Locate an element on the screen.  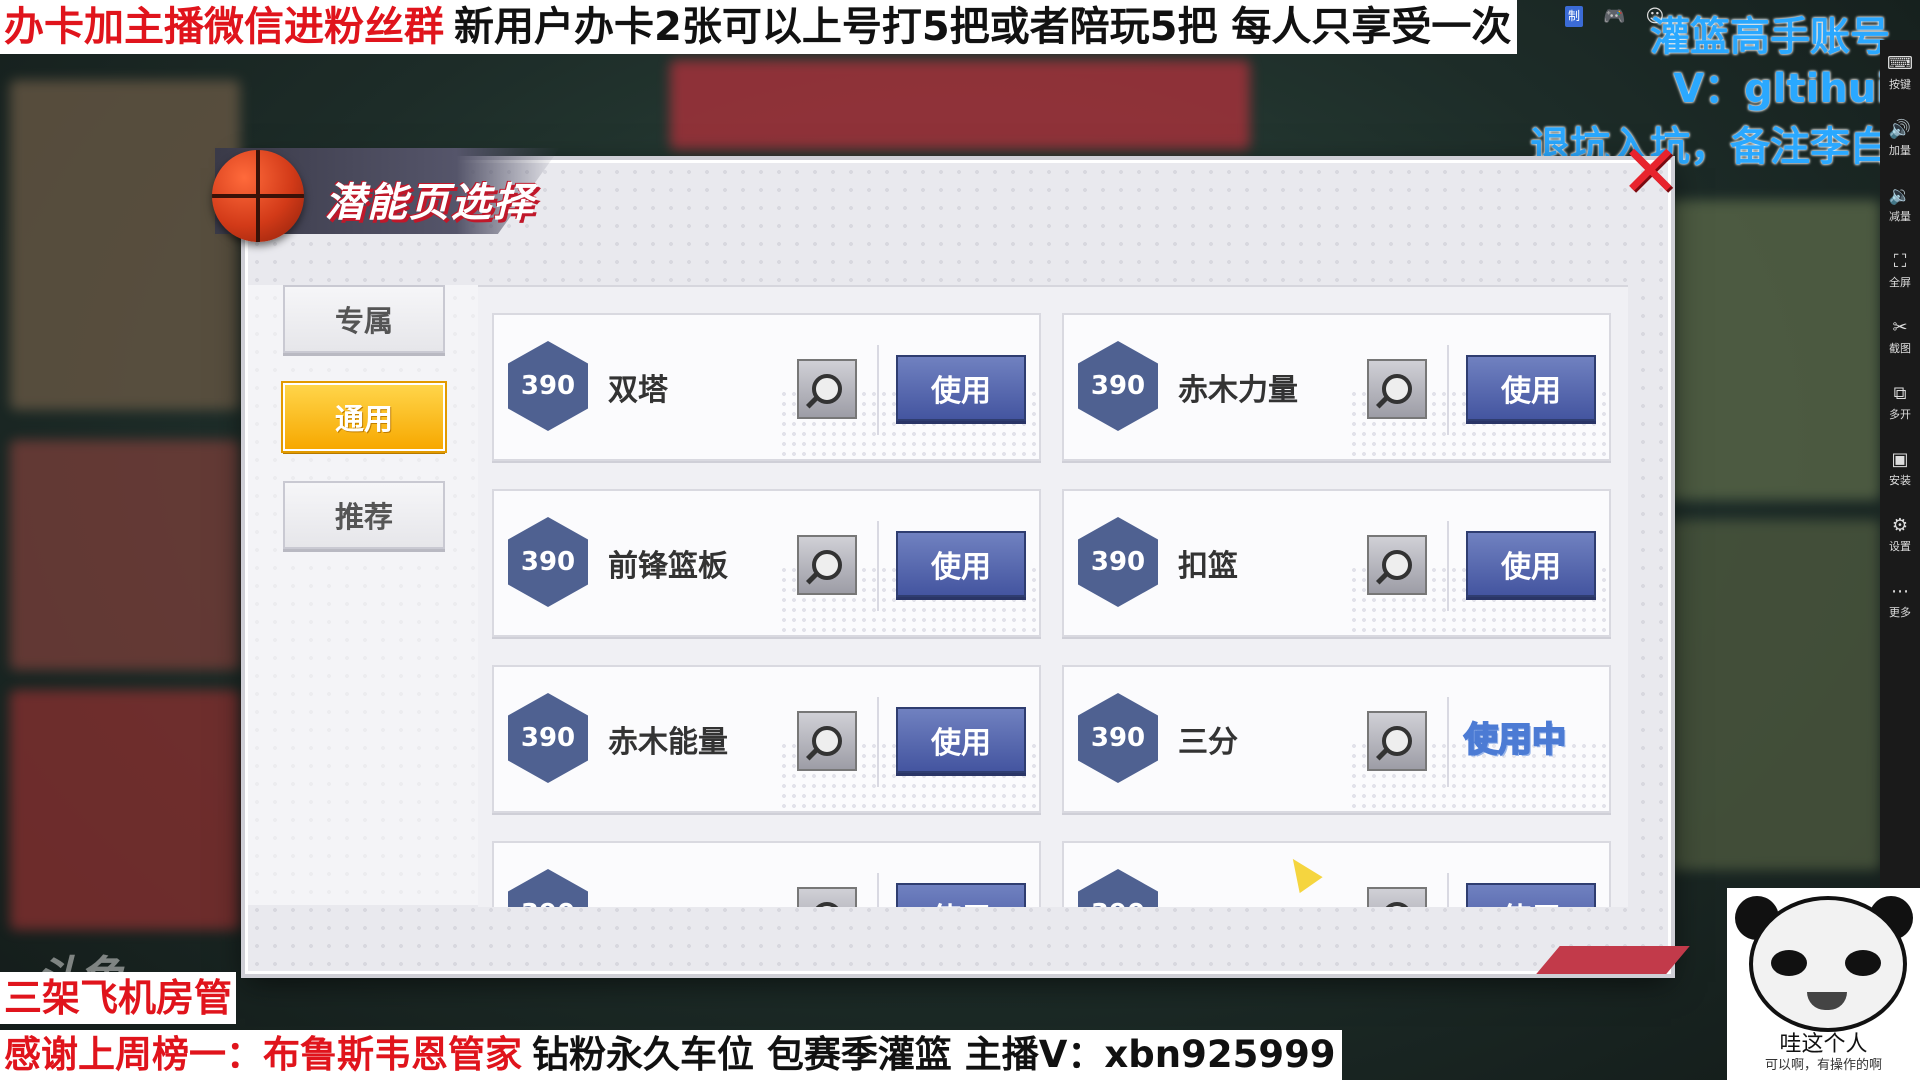
top-banner: 办卡加主播微信进粉丝群 新用户办卡2张可以上号打5把或者陪玩5把 每人只享受一次 is located at coordinates (759, 27).